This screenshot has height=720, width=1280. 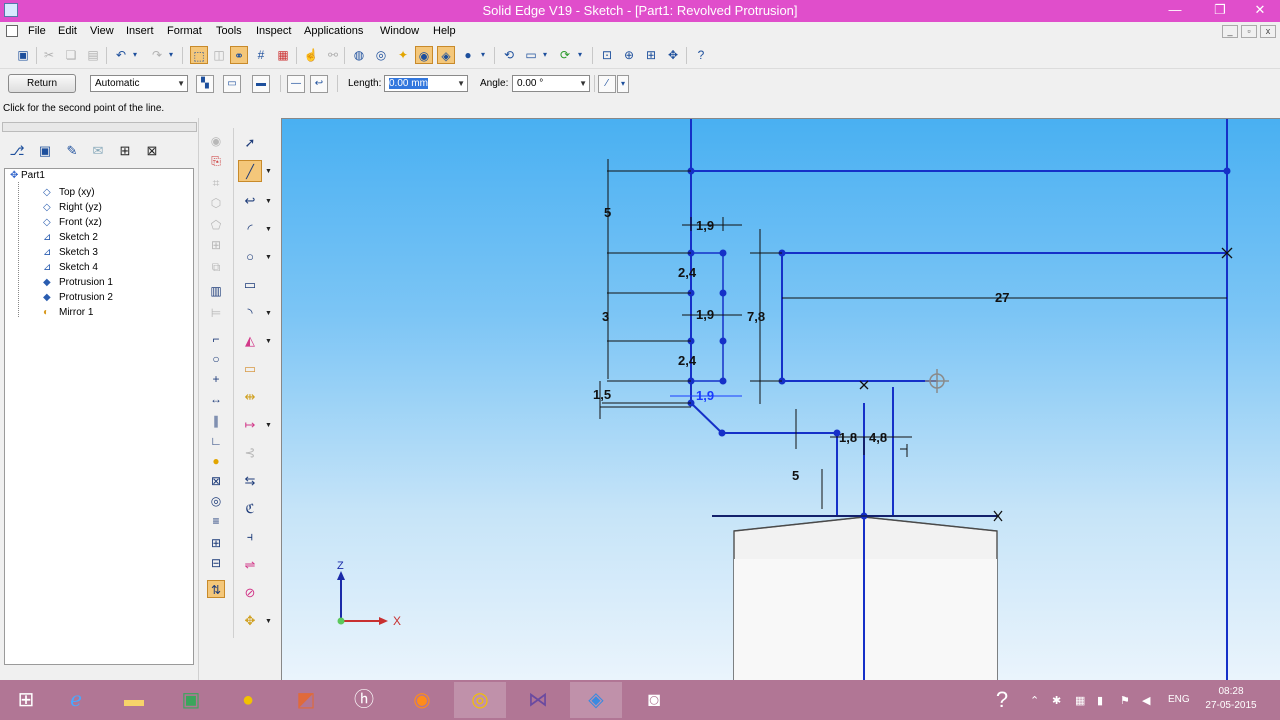 What do you see at coordinates (545, 55) in the screenshot?
I see `layout-dropdown-icon: ▾` at bounding box center [545, 55].